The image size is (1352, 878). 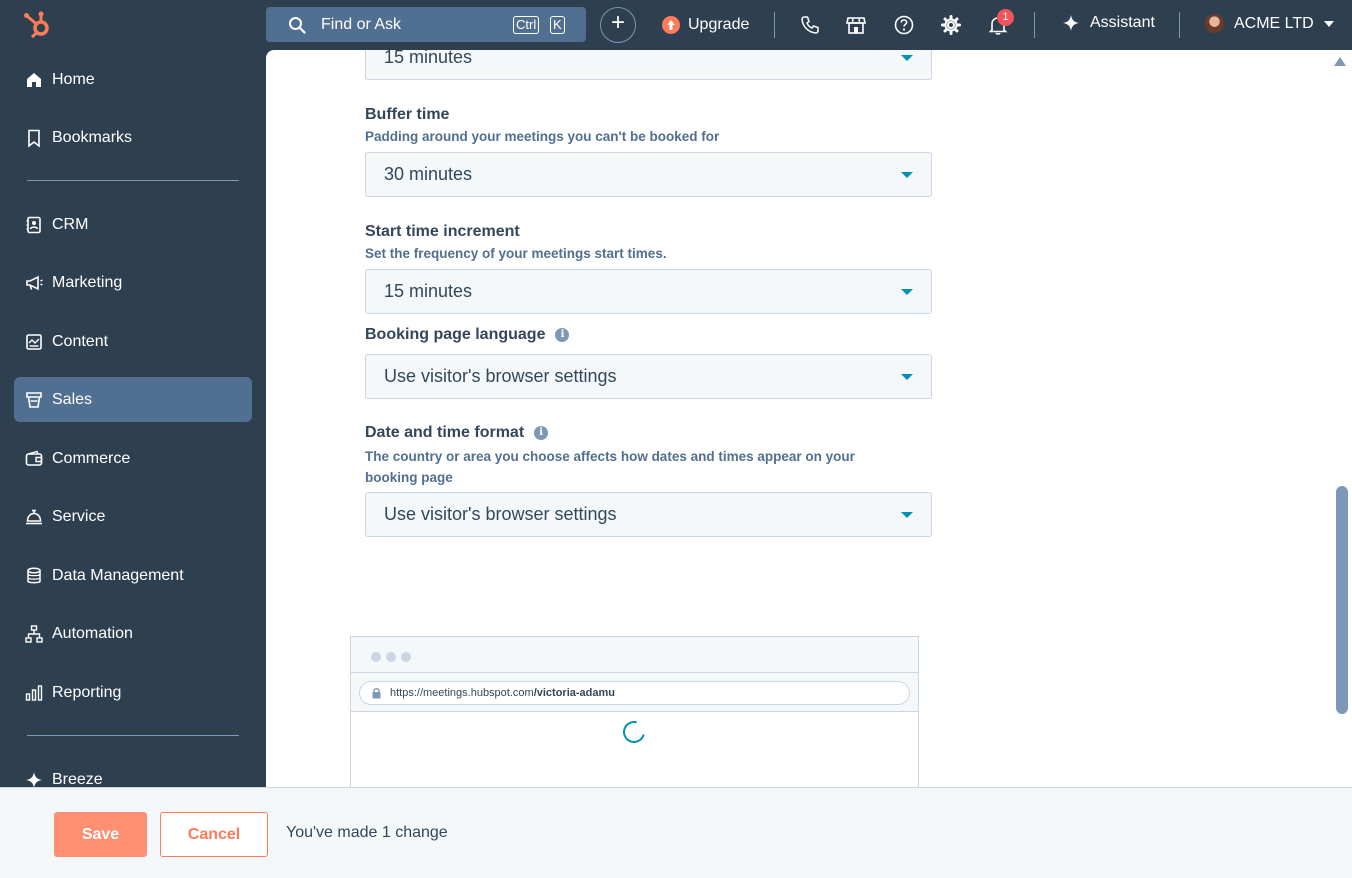 I want to click on sidebar-item-label: Marketing, so click(x=87, y=282).